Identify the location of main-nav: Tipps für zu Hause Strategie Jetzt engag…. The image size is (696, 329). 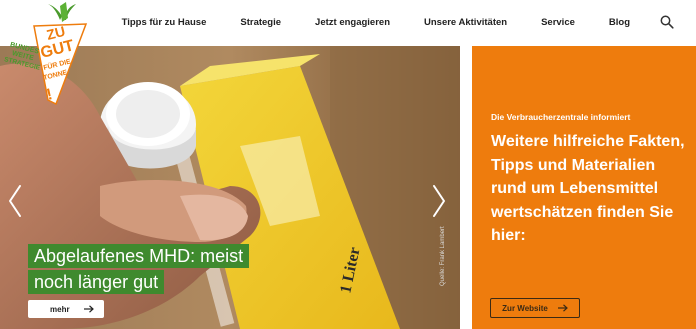
(398, 22).